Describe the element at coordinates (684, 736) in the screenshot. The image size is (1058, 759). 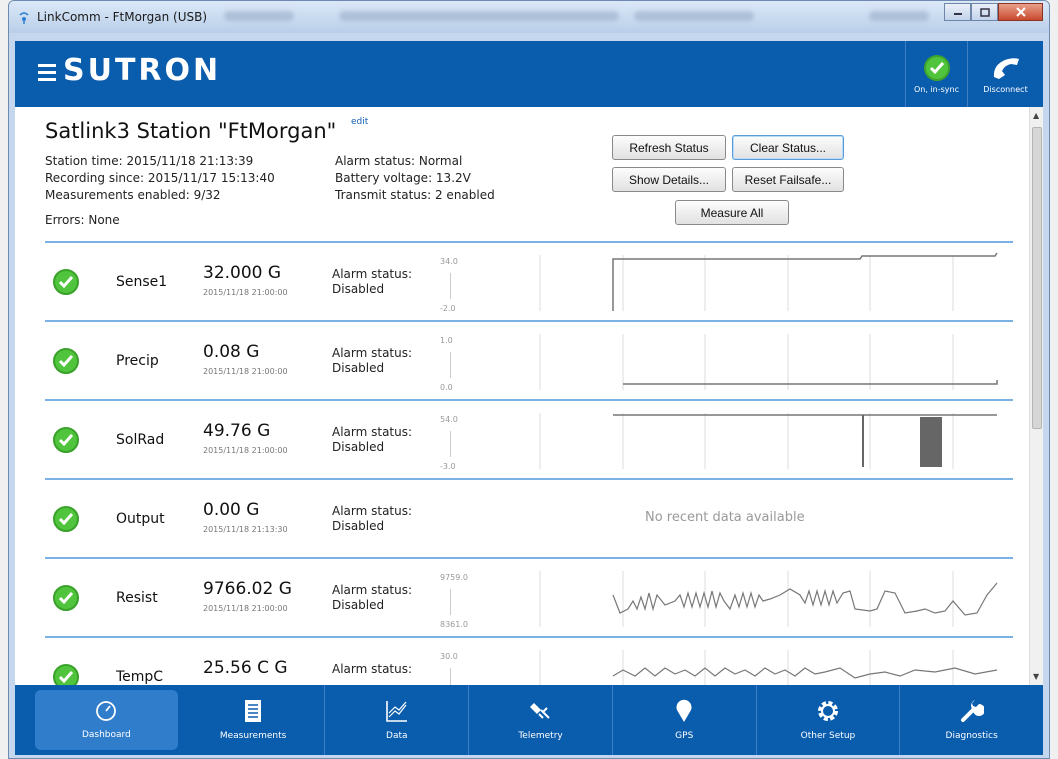
I see `nav-label: GPS` at that location.